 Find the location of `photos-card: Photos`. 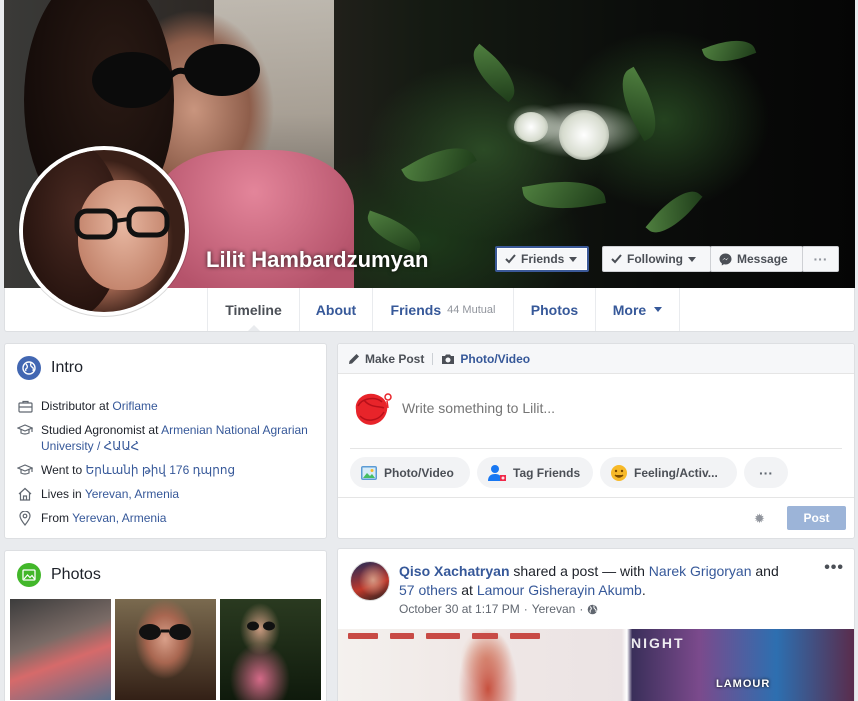

photos-card: Photos is located at coordinates (165, 625).